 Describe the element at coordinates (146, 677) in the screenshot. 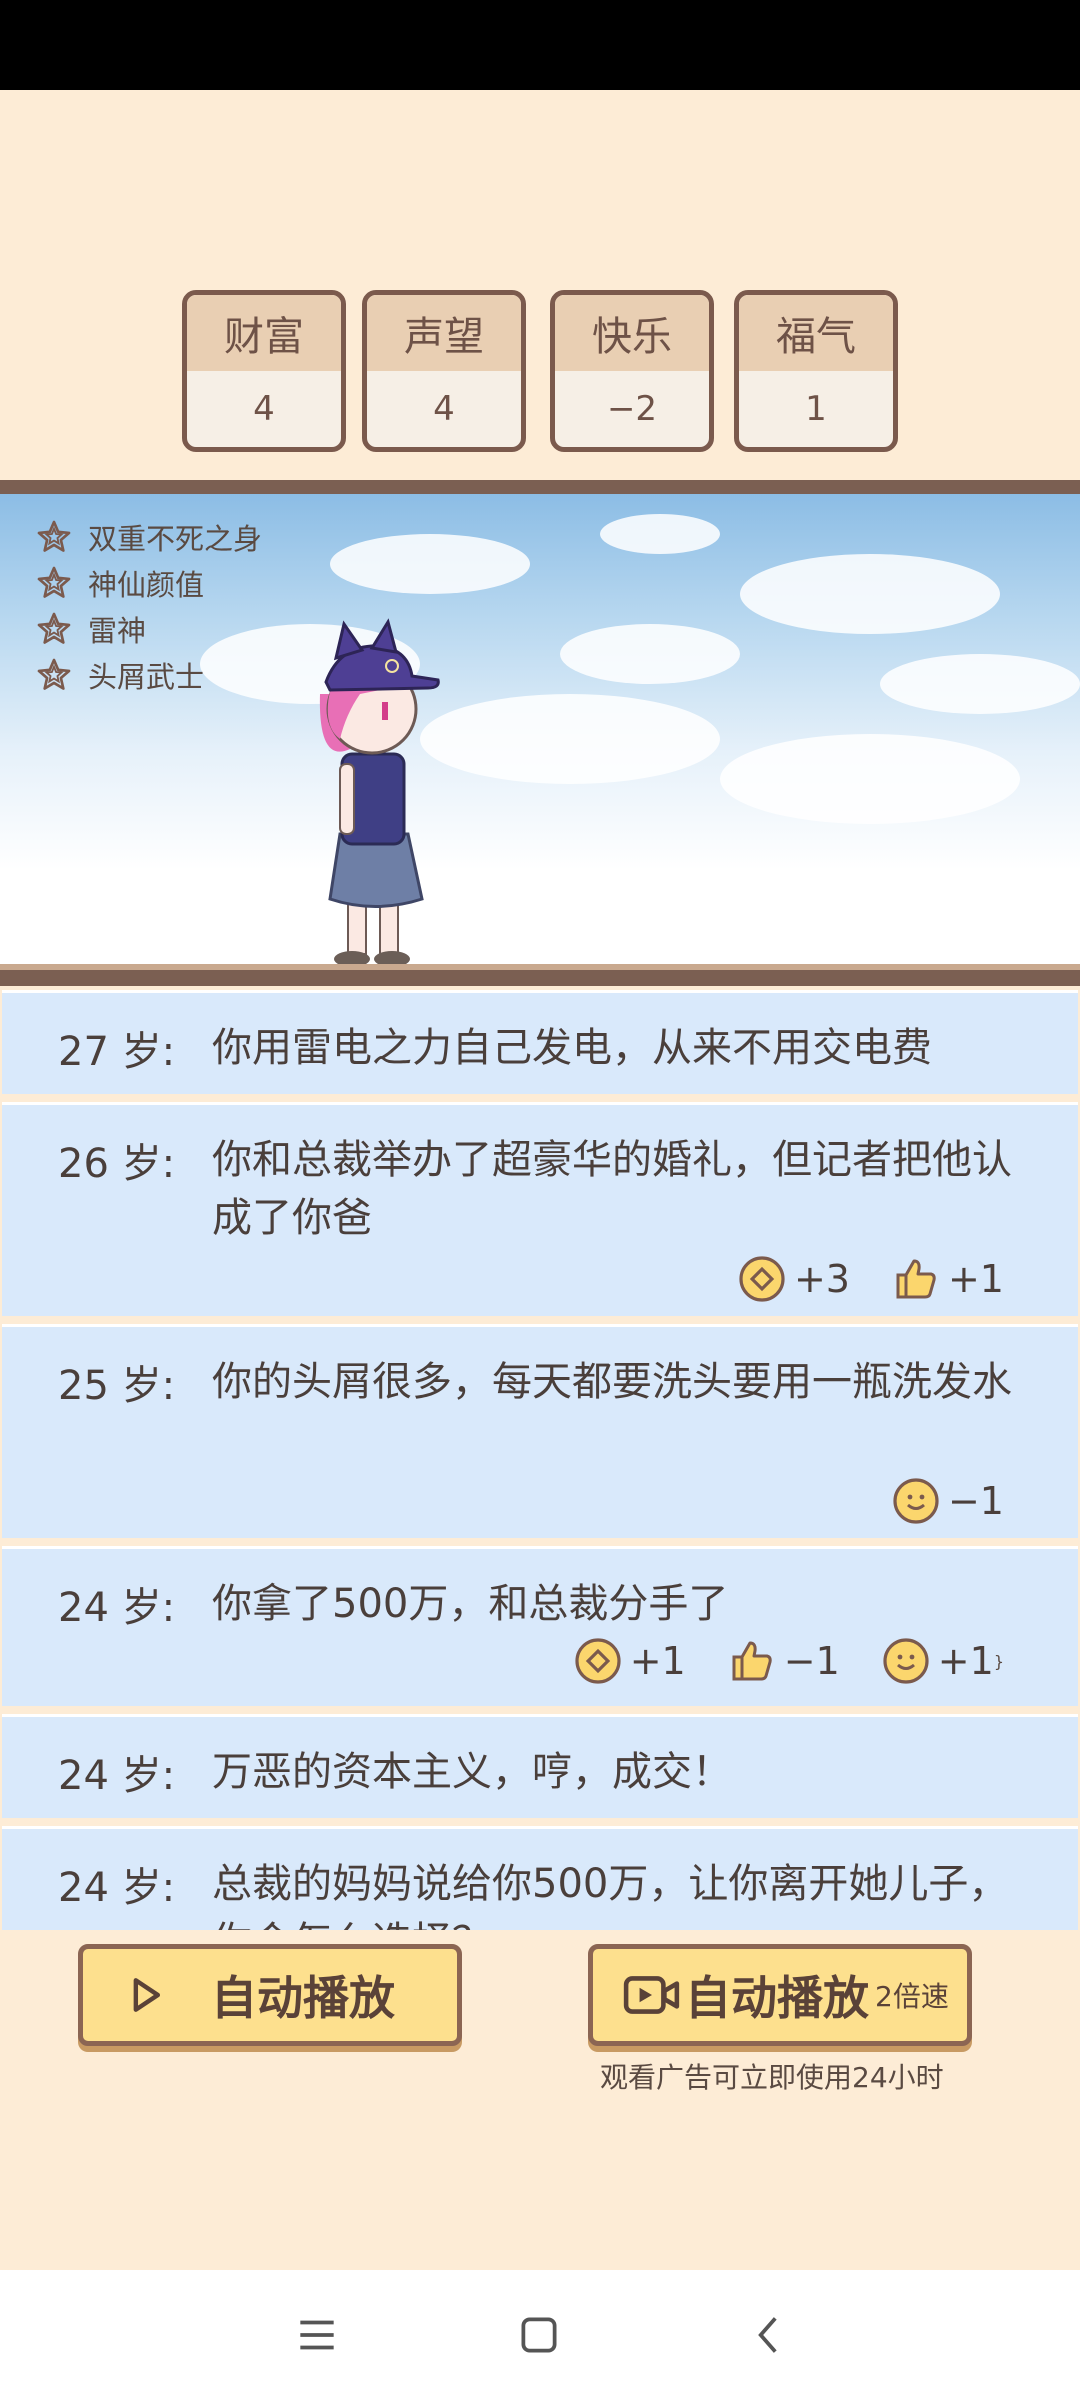

I see `trait-label: 头屑武士` at that location.